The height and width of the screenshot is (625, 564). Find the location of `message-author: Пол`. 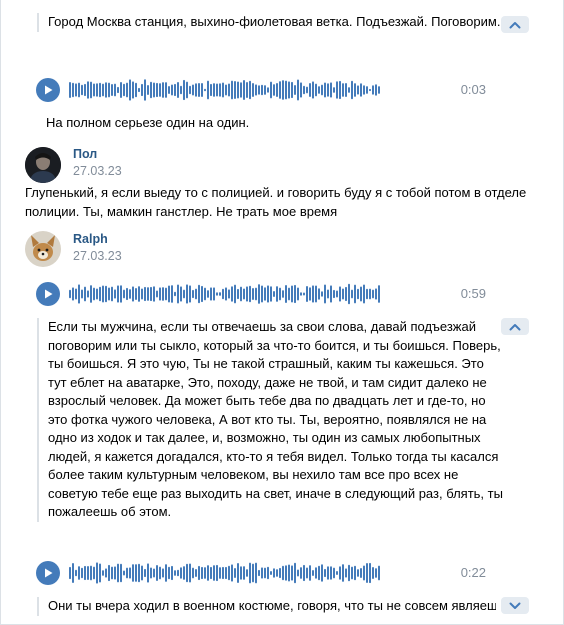

message-author: Пол is located at coordinates (85, 154).